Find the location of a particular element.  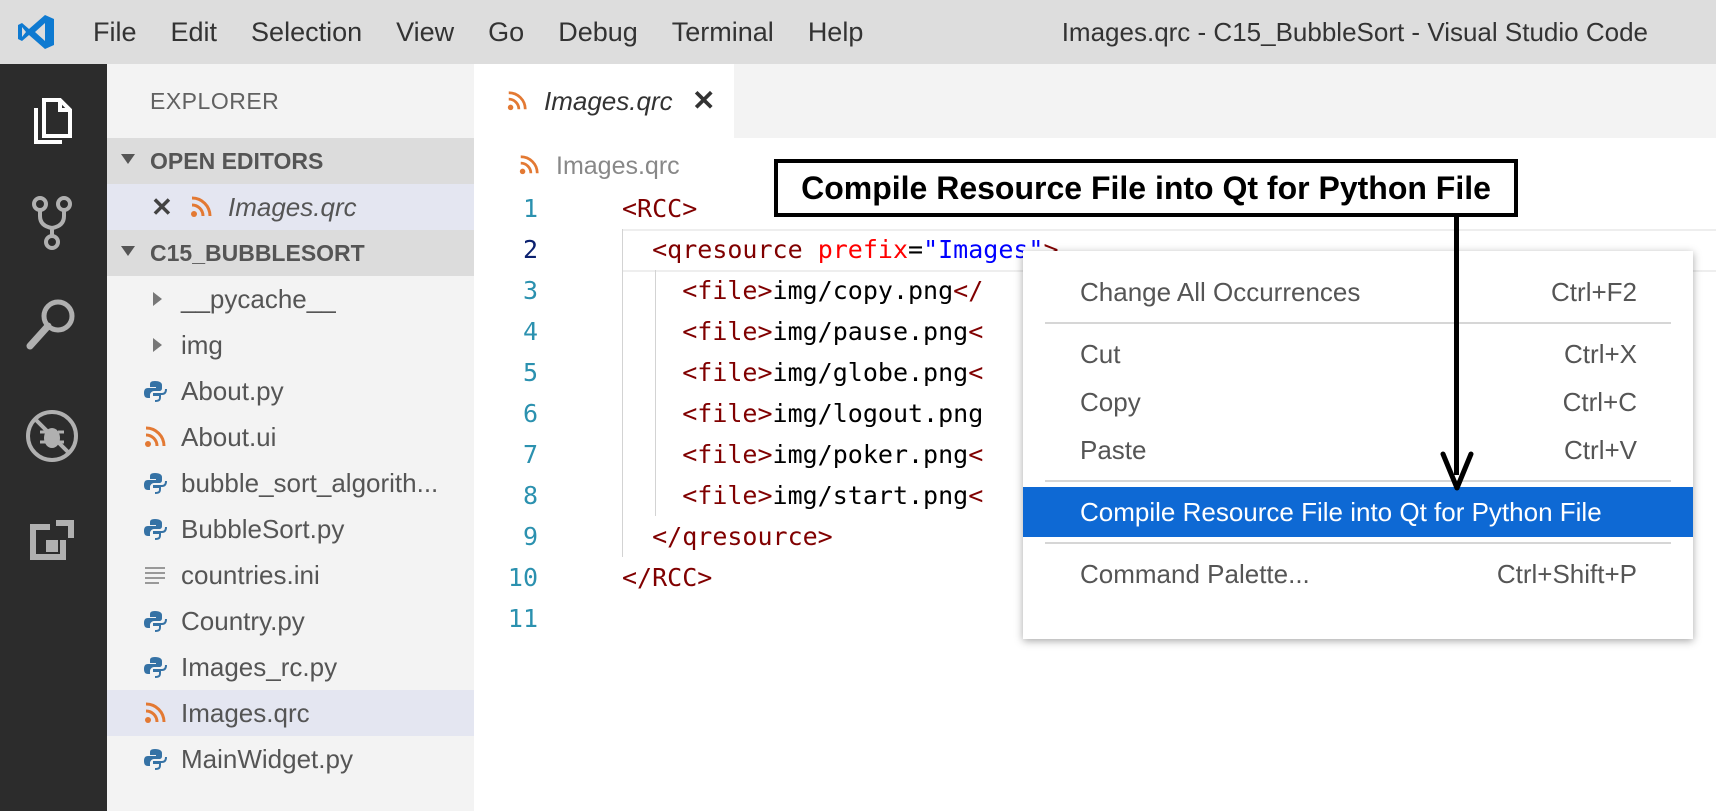

line-number: 1 is located at coordinates (530, 208).